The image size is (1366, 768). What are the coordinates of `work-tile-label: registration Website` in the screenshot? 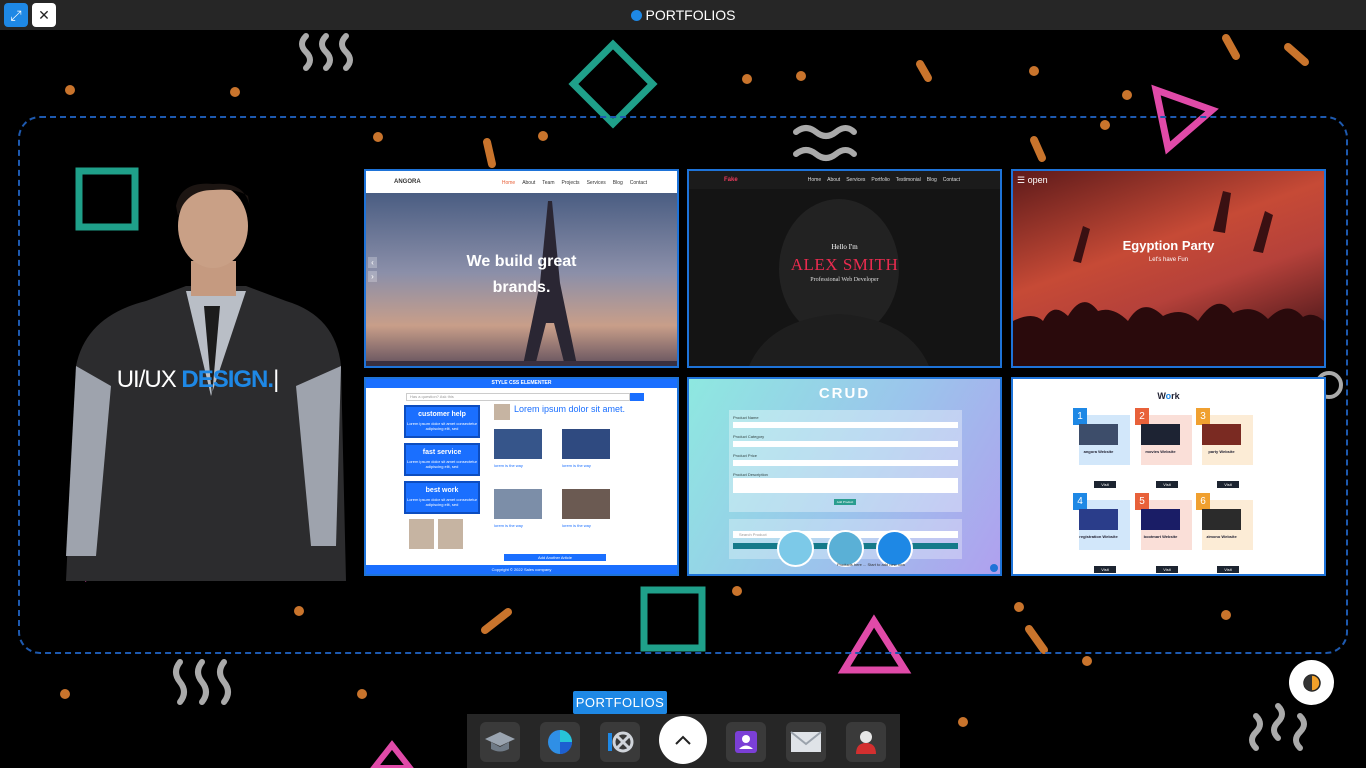 It's located at (1098, 536).